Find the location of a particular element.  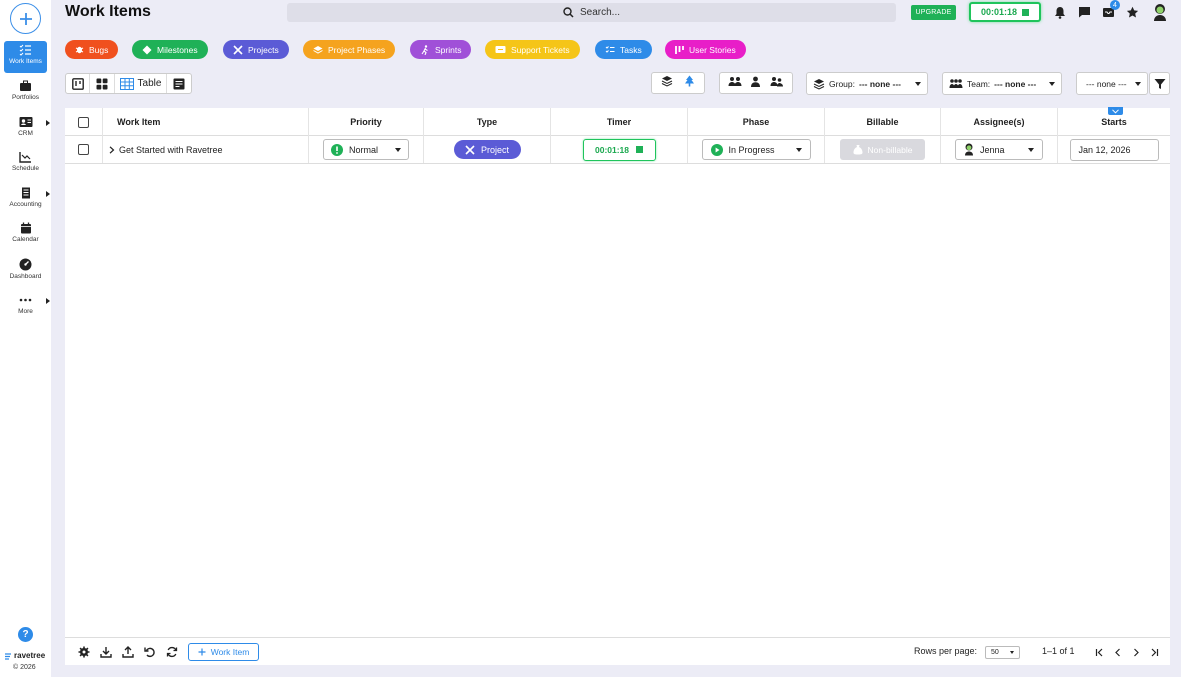

tools-icon is located at coordinates (470, 149).